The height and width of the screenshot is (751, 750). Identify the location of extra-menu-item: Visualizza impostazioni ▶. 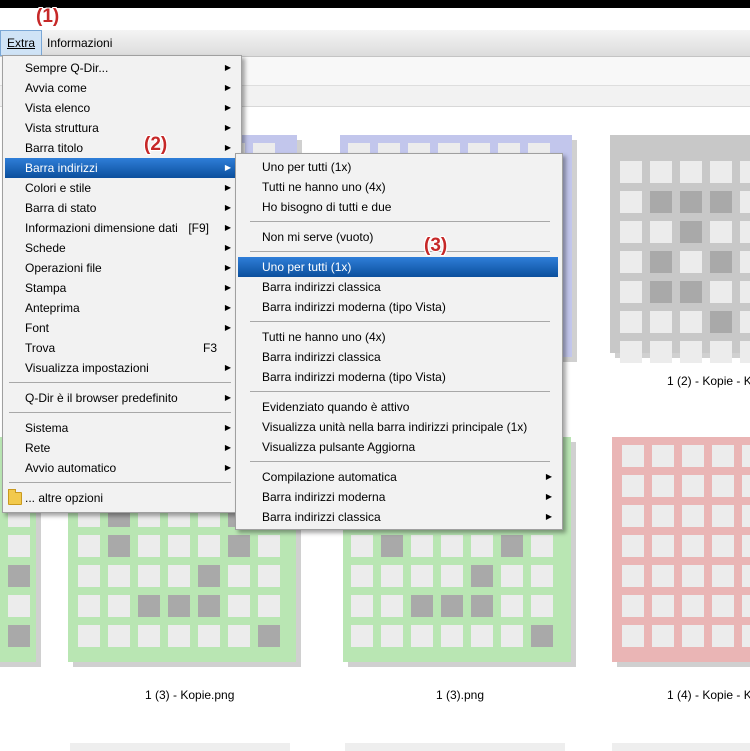
(121, 368).